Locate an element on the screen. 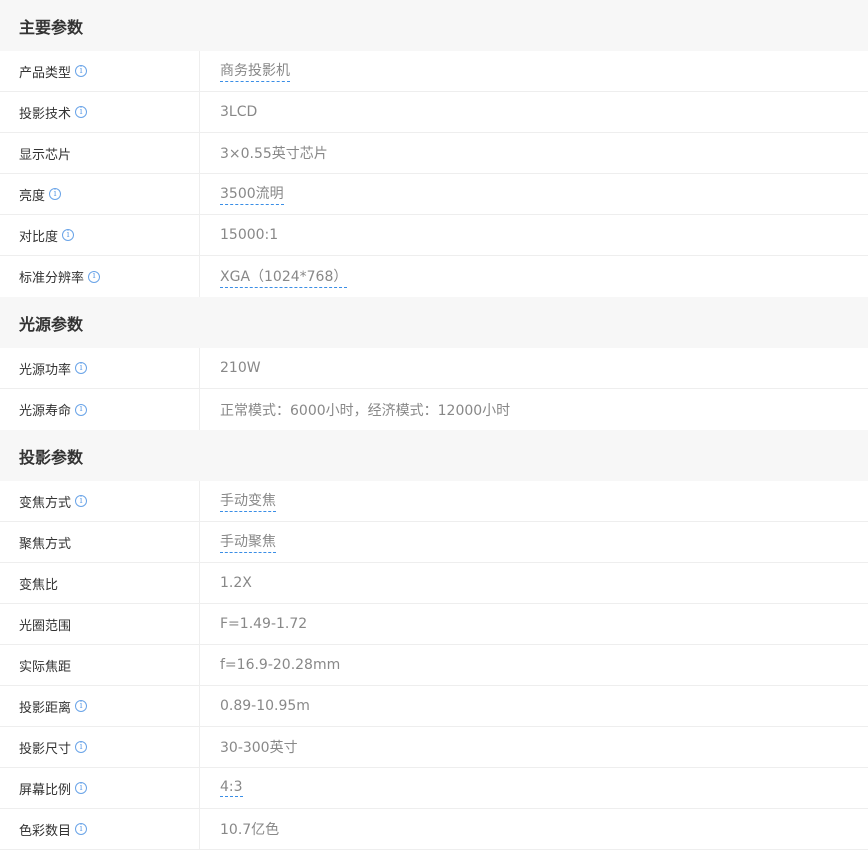  spec-value: 30-300英寸 is located at coordinates (259, 748).